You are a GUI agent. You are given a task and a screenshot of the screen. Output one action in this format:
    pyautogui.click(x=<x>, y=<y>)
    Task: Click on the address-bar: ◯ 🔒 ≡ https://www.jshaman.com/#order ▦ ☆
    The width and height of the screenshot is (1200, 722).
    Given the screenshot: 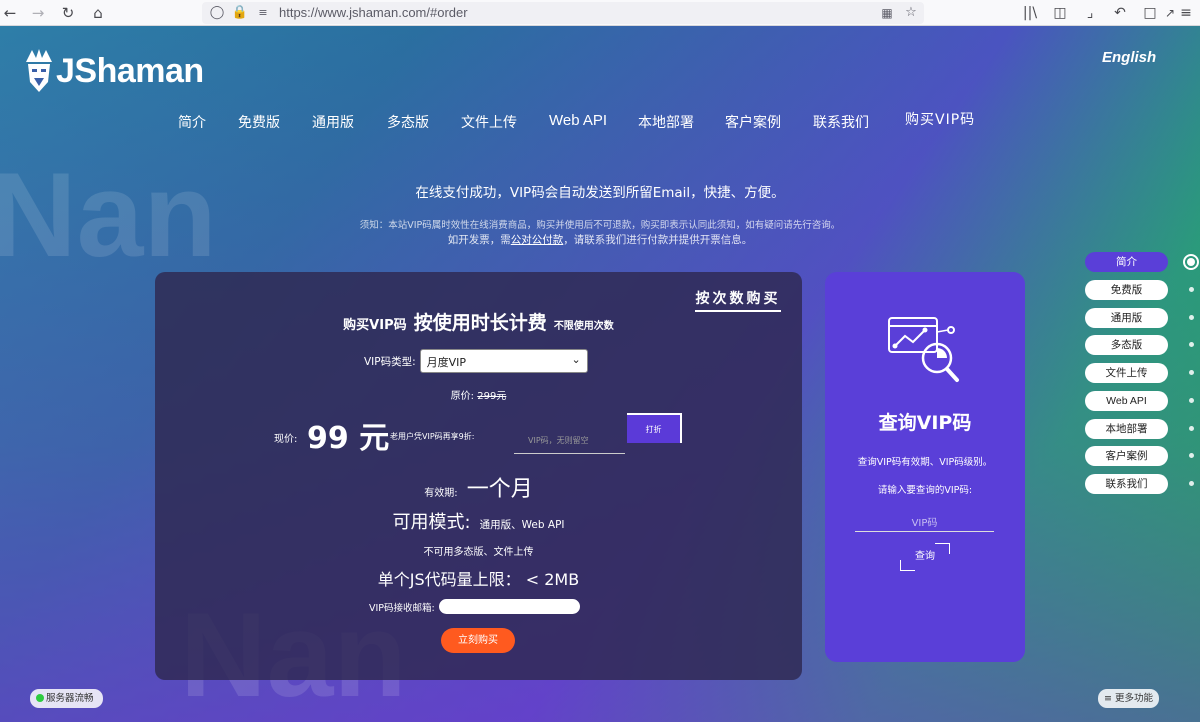 What is the action you would take?
    pyautogui.click(x=563, y=13)
    